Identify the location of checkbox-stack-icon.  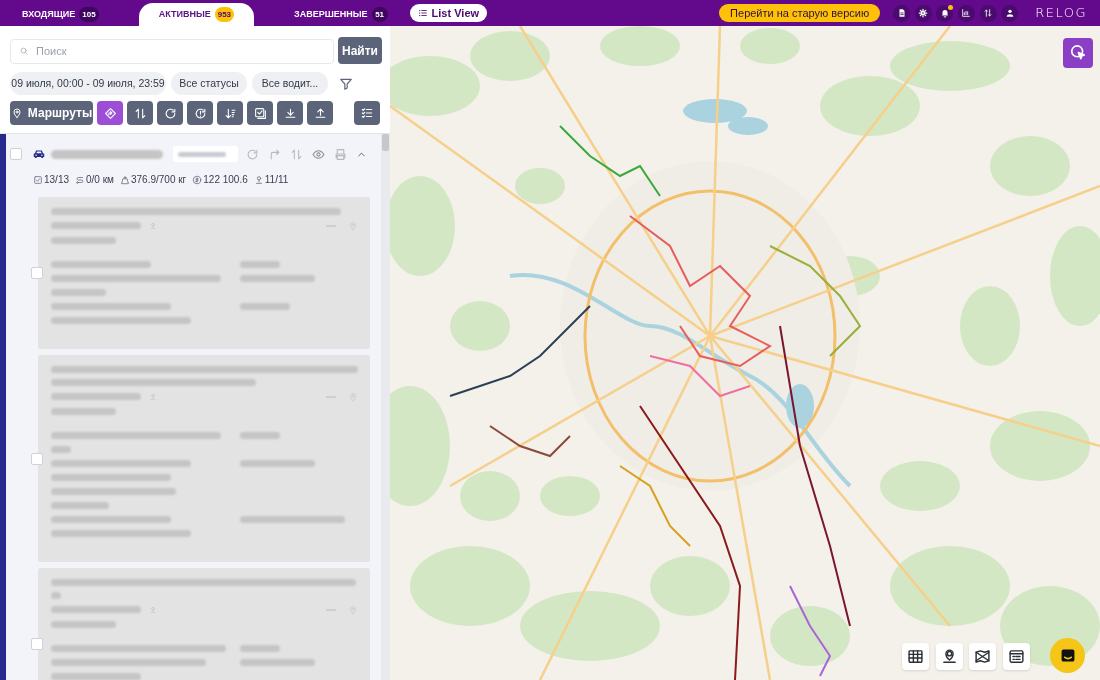
(260, 113).